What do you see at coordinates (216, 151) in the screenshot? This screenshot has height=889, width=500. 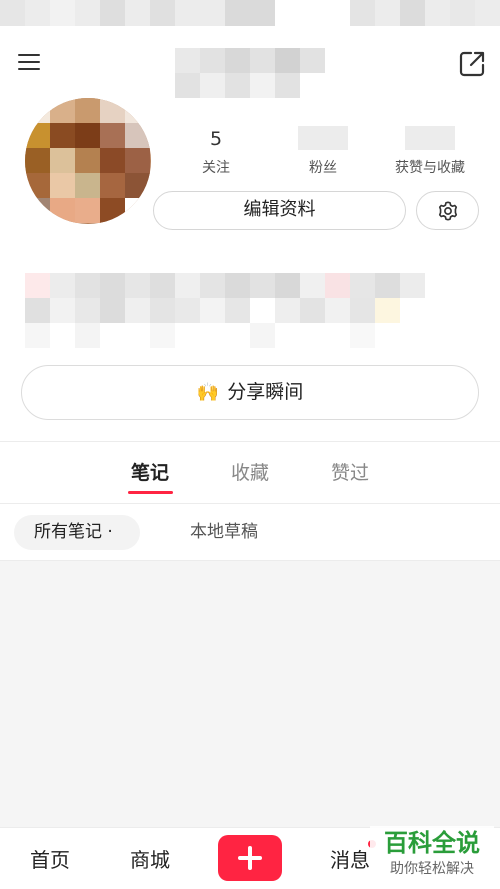 I see `stat-following: 5 关注` at bounding box center [216, 151].